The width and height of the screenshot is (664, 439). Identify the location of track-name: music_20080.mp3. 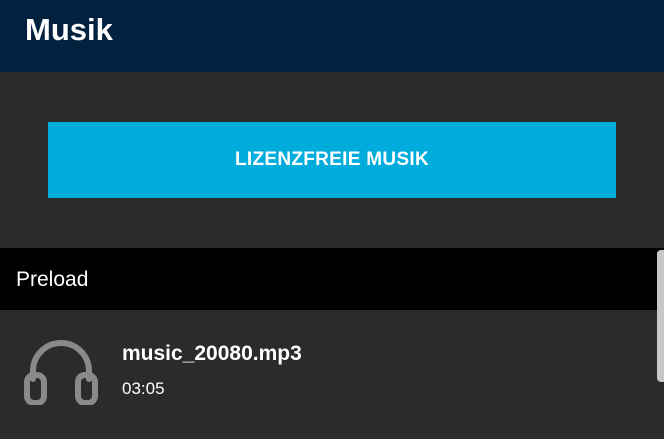
(212, 353).